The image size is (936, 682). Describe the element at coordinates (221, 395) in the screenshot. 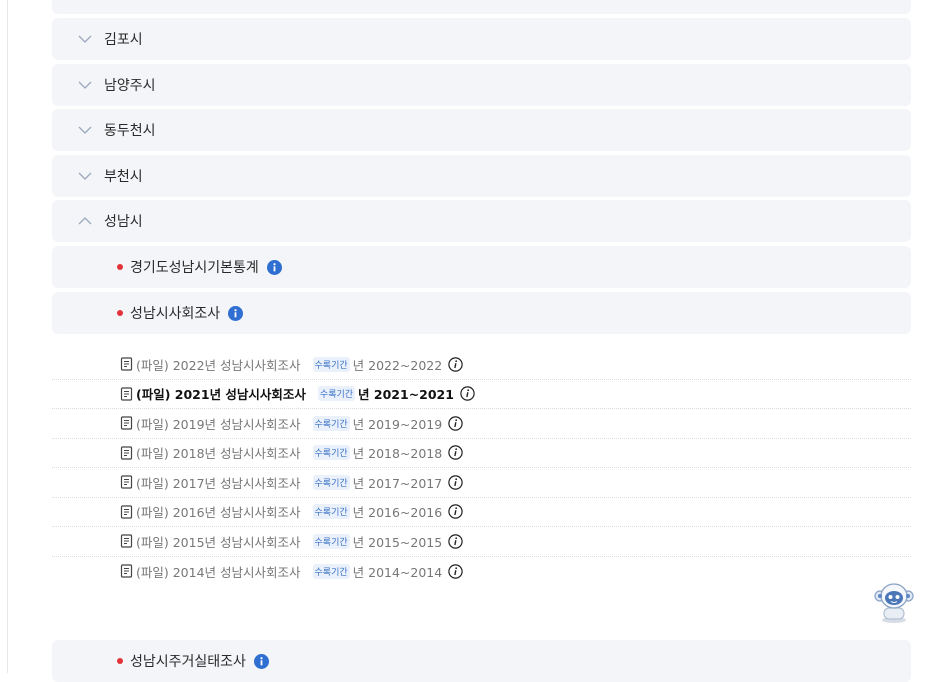

I see `file-title: (파일) 2021년 성남시사회조사` at that location.